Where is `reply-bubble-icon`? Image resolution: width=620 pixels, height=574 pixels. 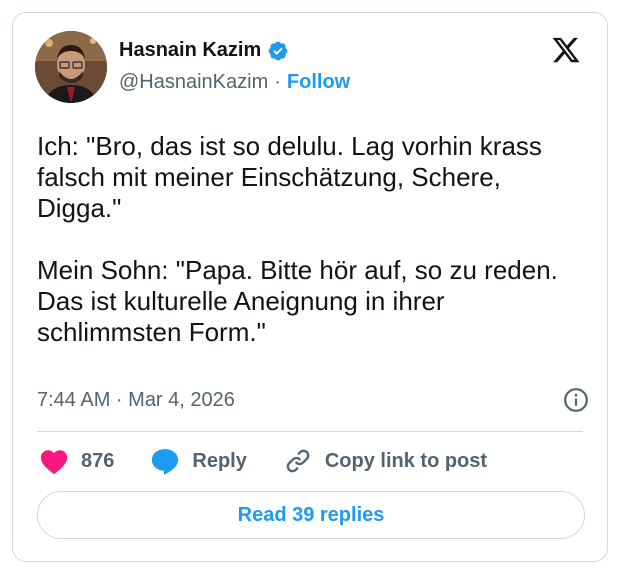
reply-bubble-icon is located at coordinates (165, 462).